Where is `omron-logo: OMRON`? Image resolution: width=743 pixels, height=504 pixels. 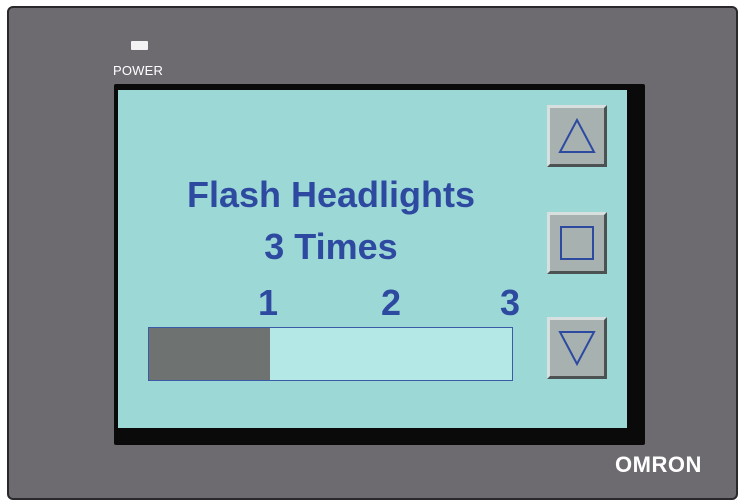 omron-logo: OMRON is located at coordinates (658, 464).